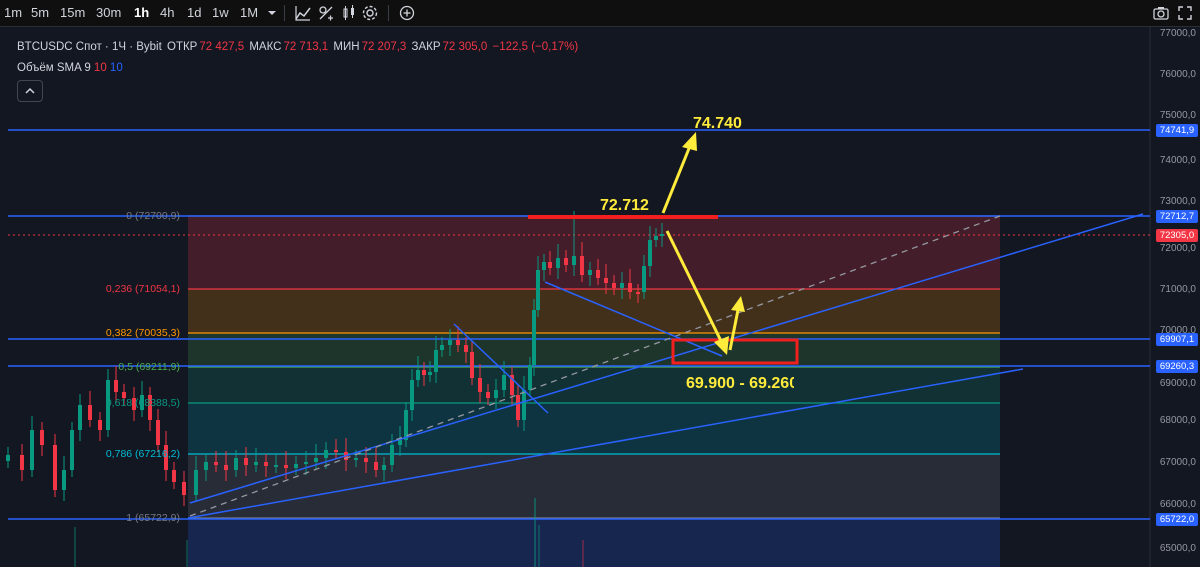  I want to click on high-label: МАКС, so click(265, 47).